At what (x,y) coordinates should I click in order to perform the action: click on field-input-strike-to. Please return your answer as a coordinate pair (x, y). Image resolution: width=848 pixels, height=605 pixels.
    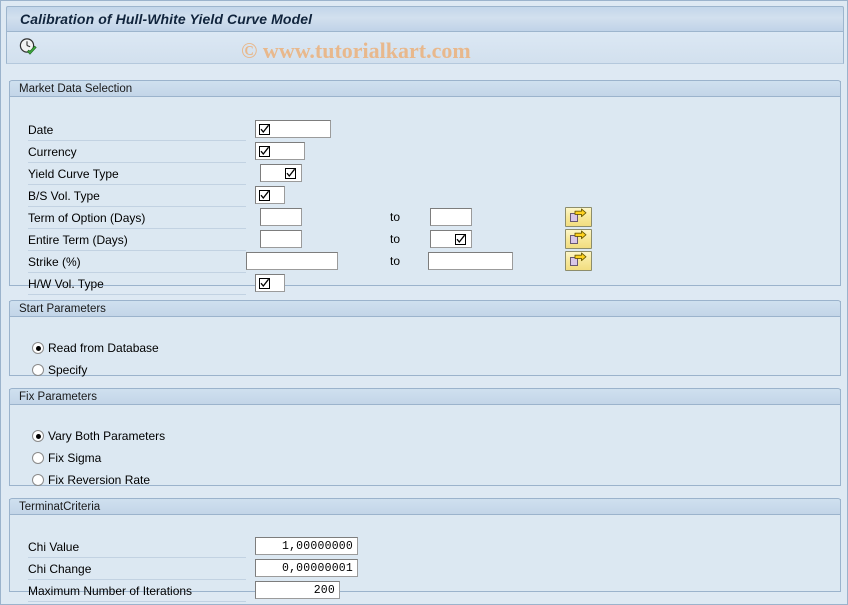
    Looking at the image, I should click on (470, 261).